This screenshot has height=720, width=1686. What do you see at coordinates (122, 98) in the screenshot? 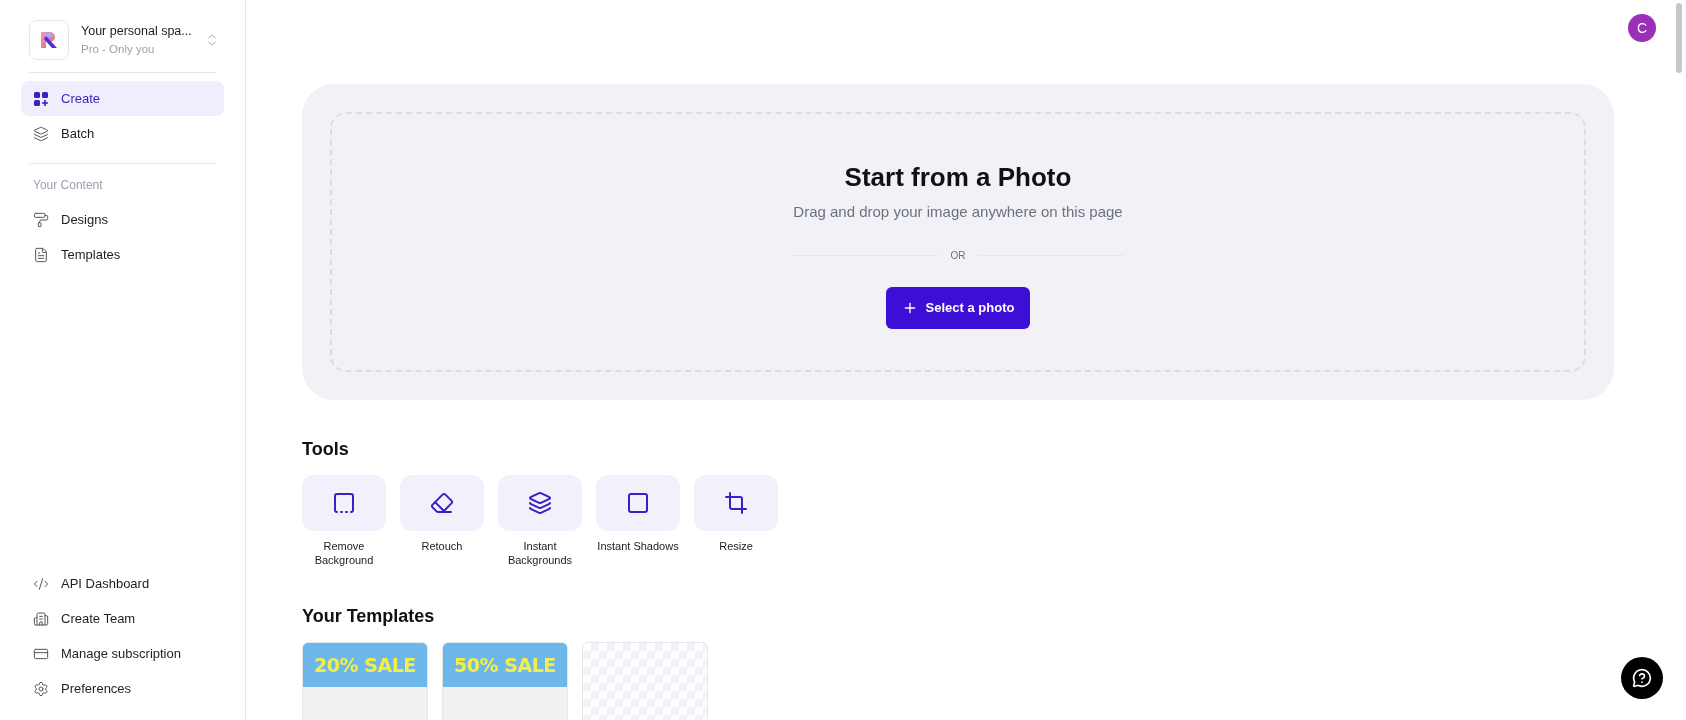
I see `sidebar-item: Create` at bounding box center [122, 98].